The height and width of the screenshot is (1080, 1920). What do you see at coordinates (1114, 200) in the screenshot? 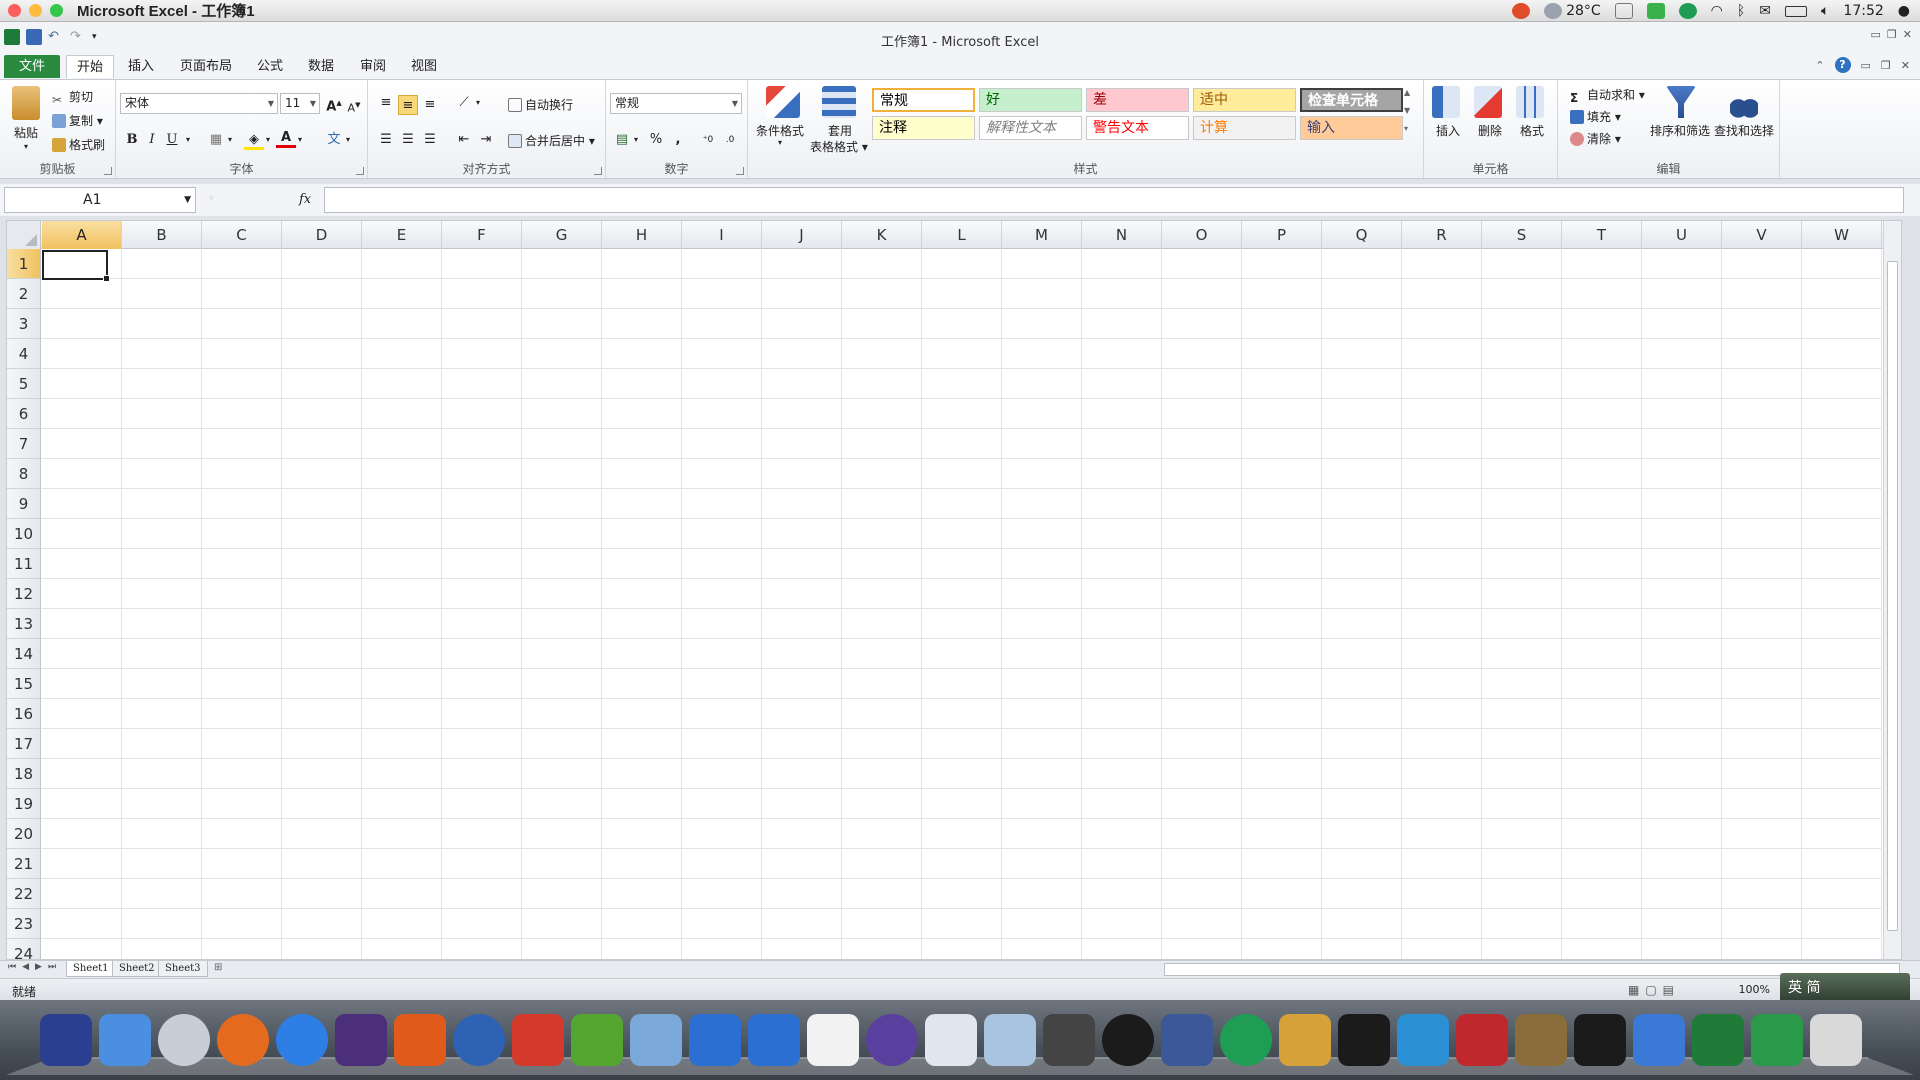
I see `formula-input` at bounding box center [1114, 200].